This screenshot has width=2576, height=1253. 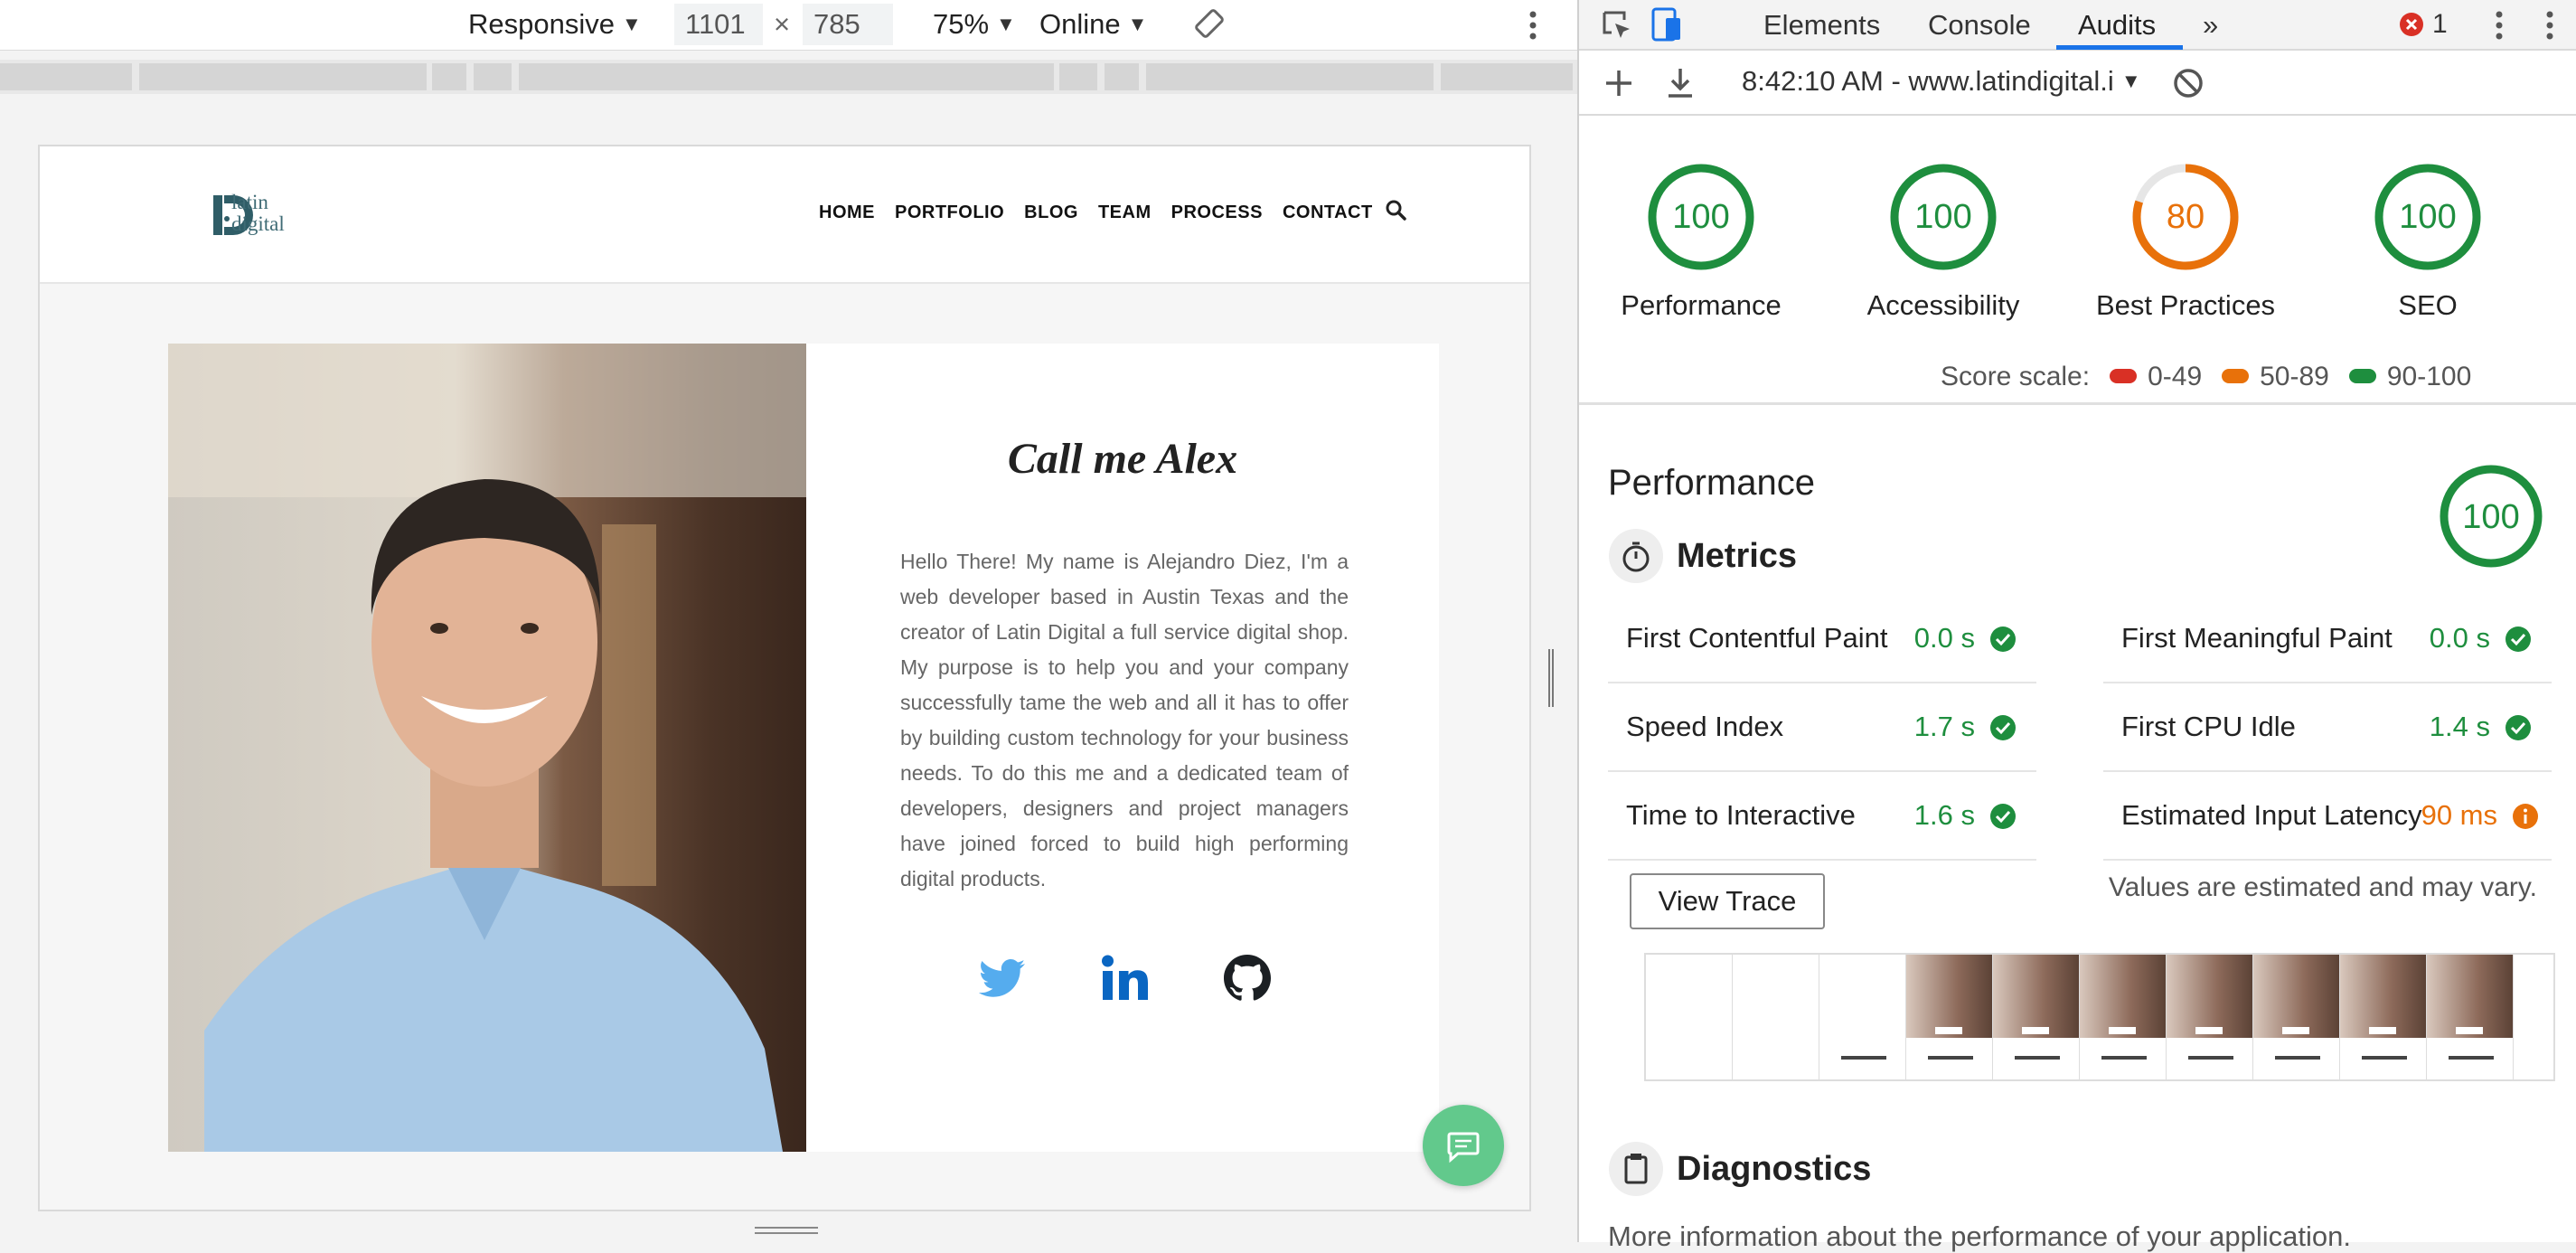 I want to click on network-select: Online ▼, so click(x=1093, y=25).